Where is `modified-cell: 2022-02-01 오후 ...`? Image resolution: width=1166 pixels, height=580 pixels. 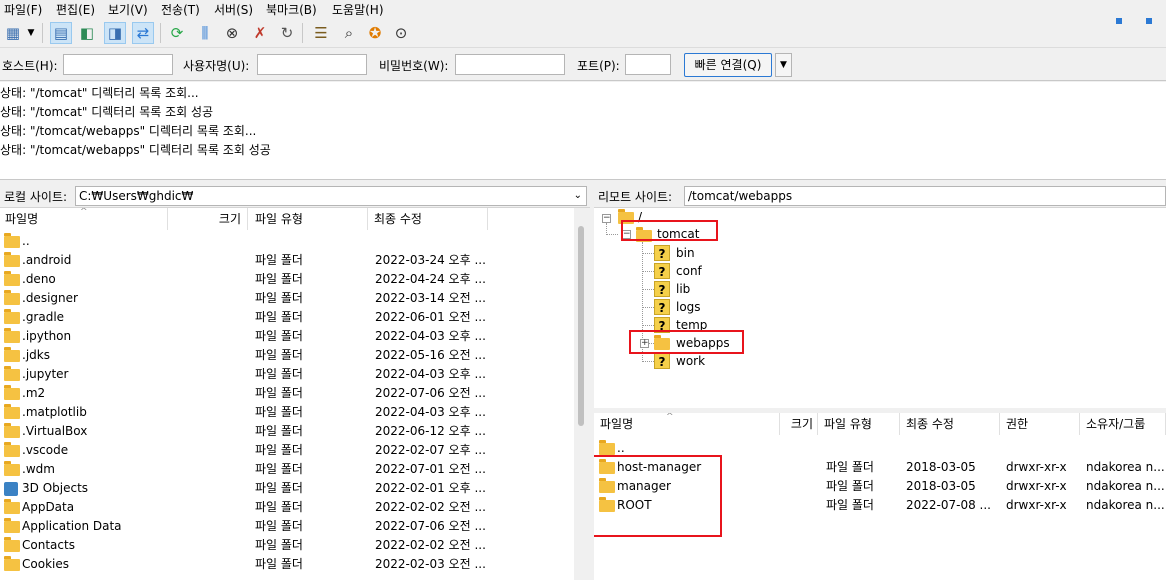
modified-cell: 2022-02-01 오후 ... is located at coordinates (430, 488).